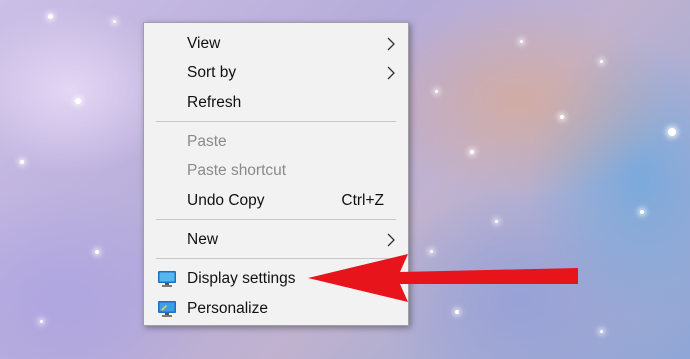 Image resolution: width=690 pixels, height=359 pixels. Describe the element at coordinates (237, 170) in the screenshot. I see `menu-item-label: Paste shortcut` at that location.